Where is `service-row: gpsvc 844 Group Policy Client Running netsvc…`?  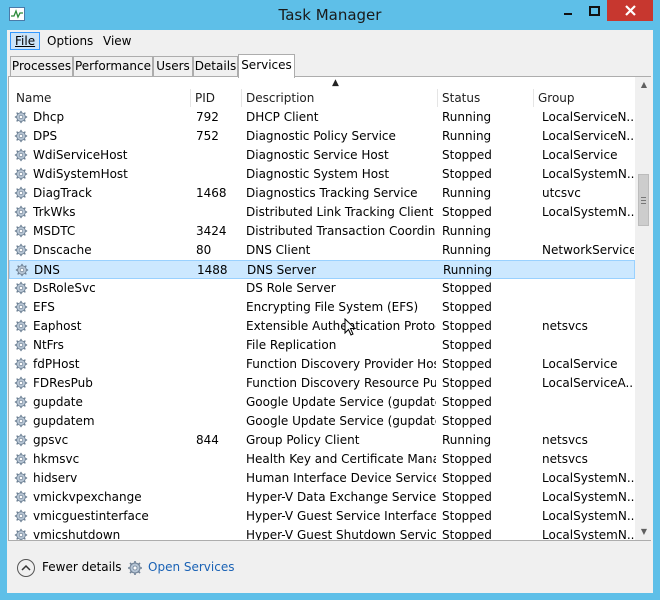 service-row: gpsvc 844 Group Policy Client Running netsvc… is located at coordinates (322, 440).